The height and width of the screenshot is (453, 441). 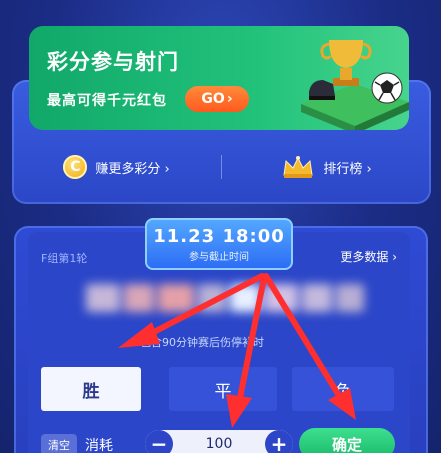 What do you see at coordinates (223, 389) in the screenshot?
I see `option-draw: 平` at bounding box center [223, 389].